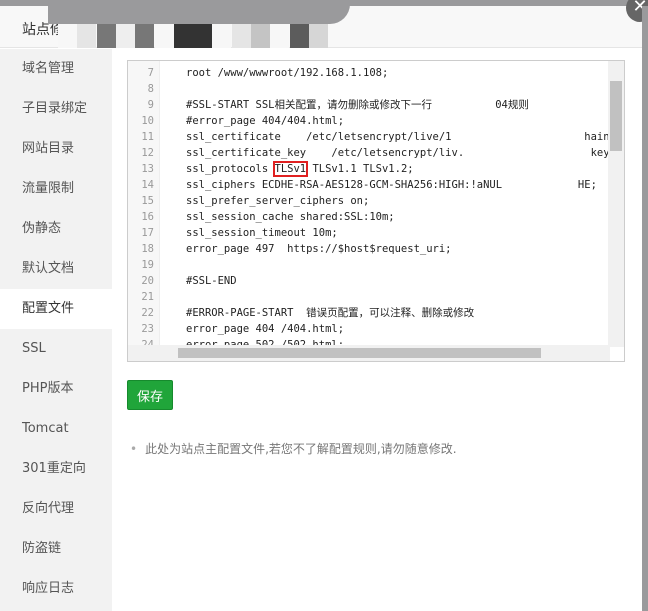  What do you see at coordinates (230, 169) in the screenshot?
I see `code-text: ssl_protocols` at bounding box center [230, 169].